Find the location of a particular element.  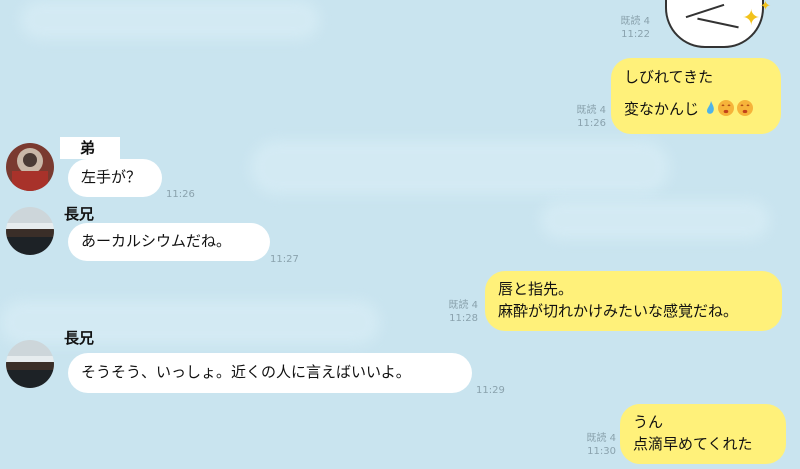

read-receipt: 既読 4 11:30 is located at coordinates (601, 445).